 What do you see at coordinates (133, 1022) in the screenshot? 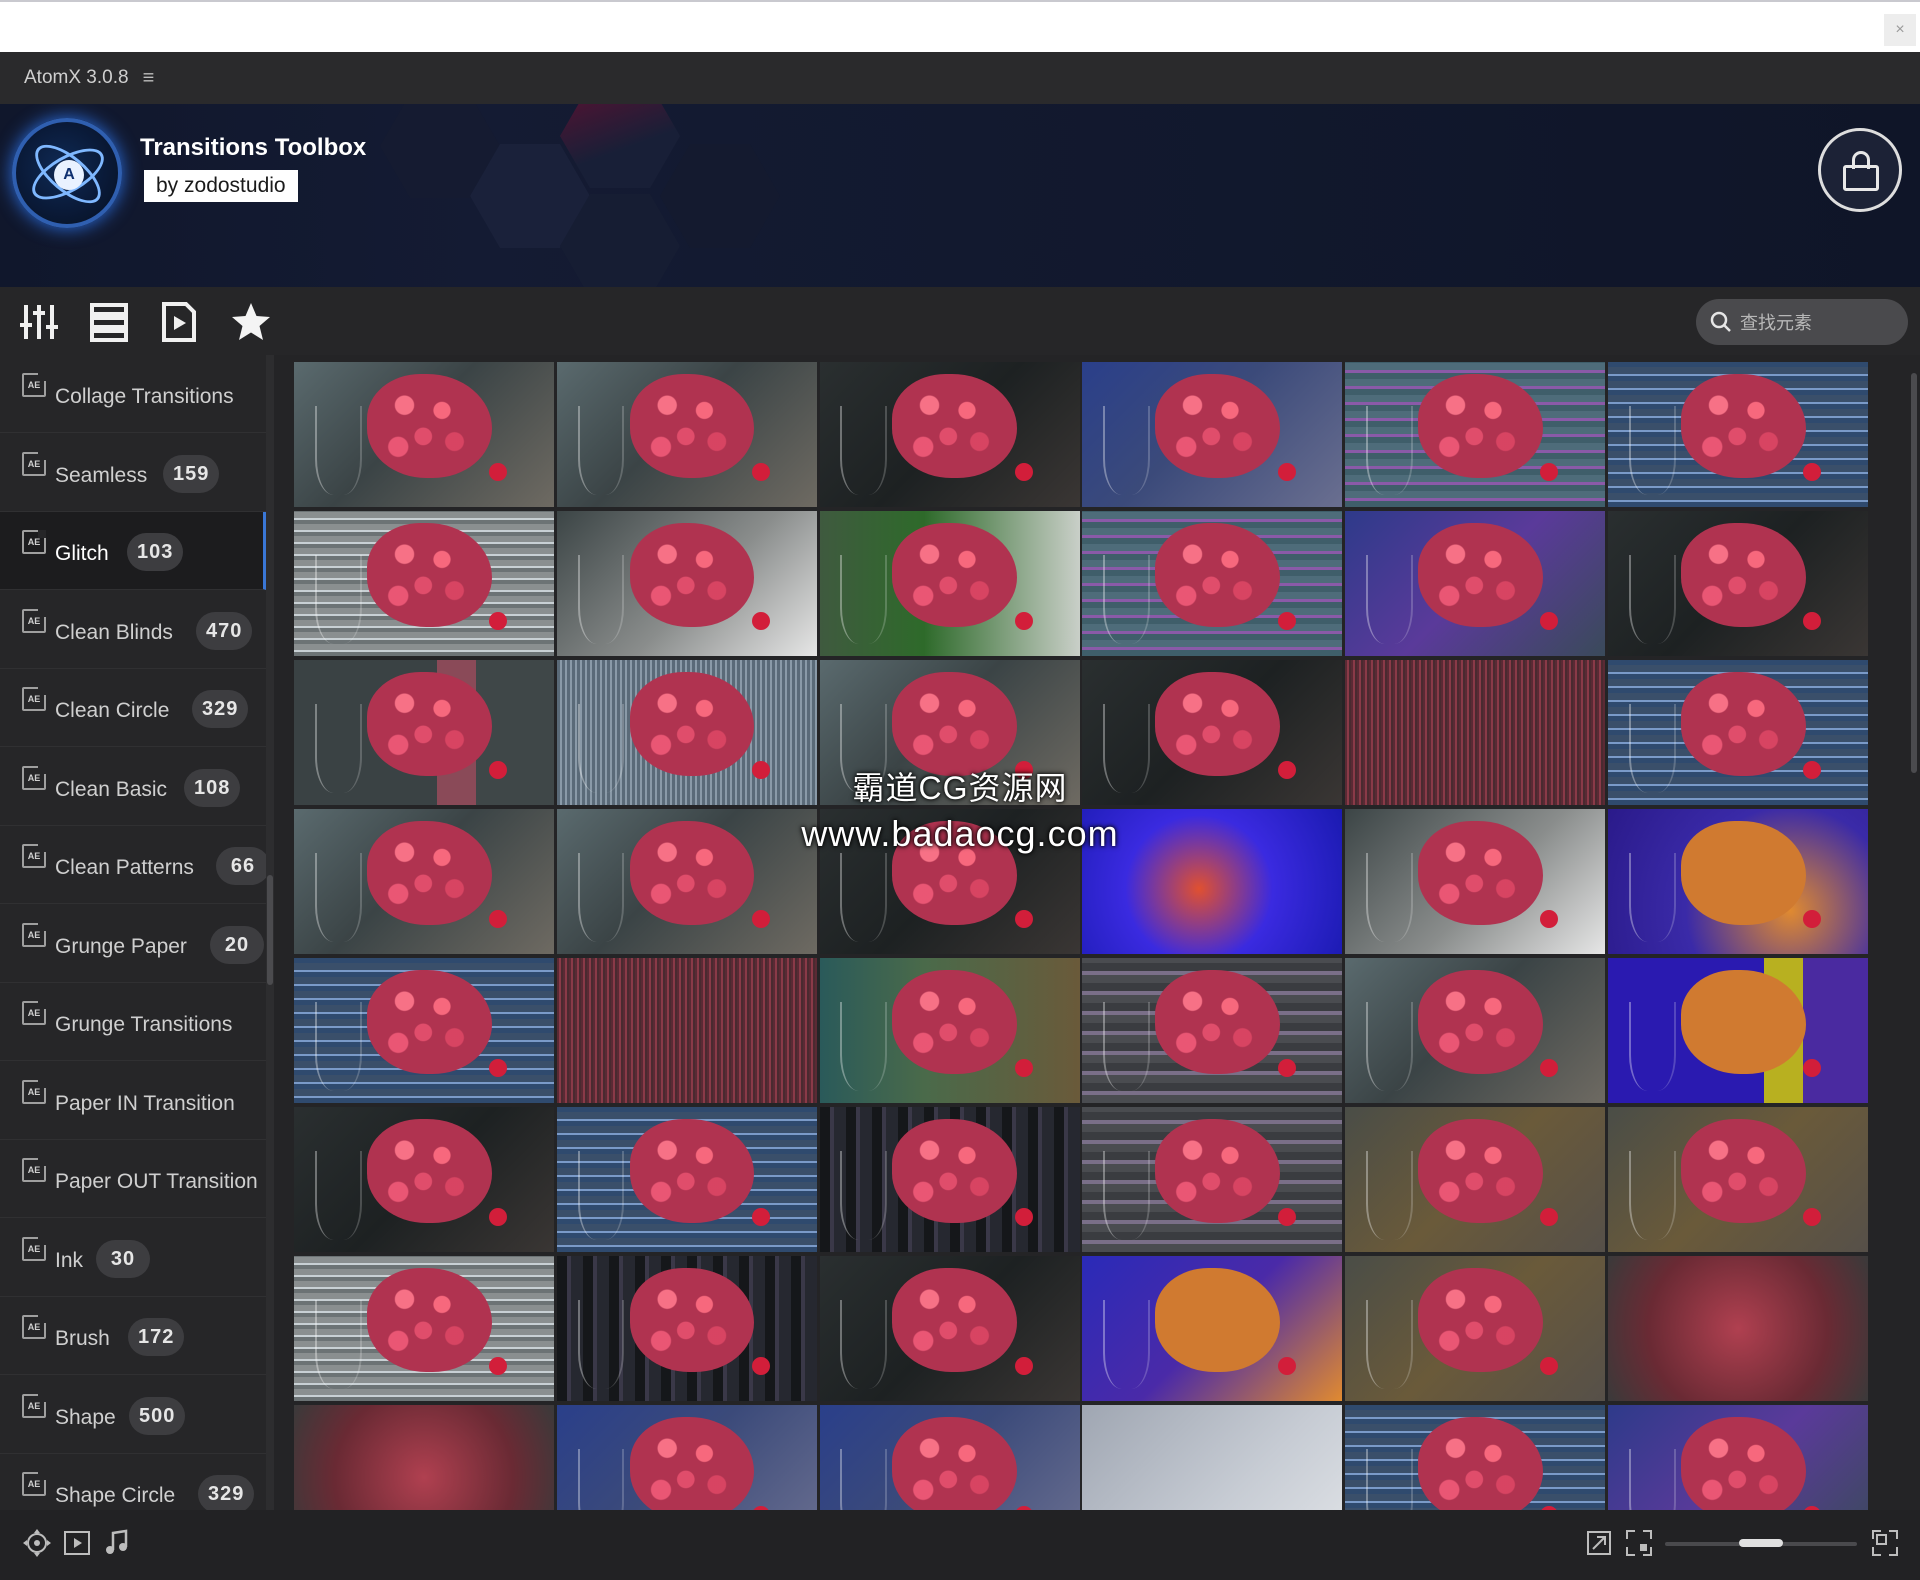
I see `sidebar-item: AE Grunge Transitions` at bounding box center [133, 1022].